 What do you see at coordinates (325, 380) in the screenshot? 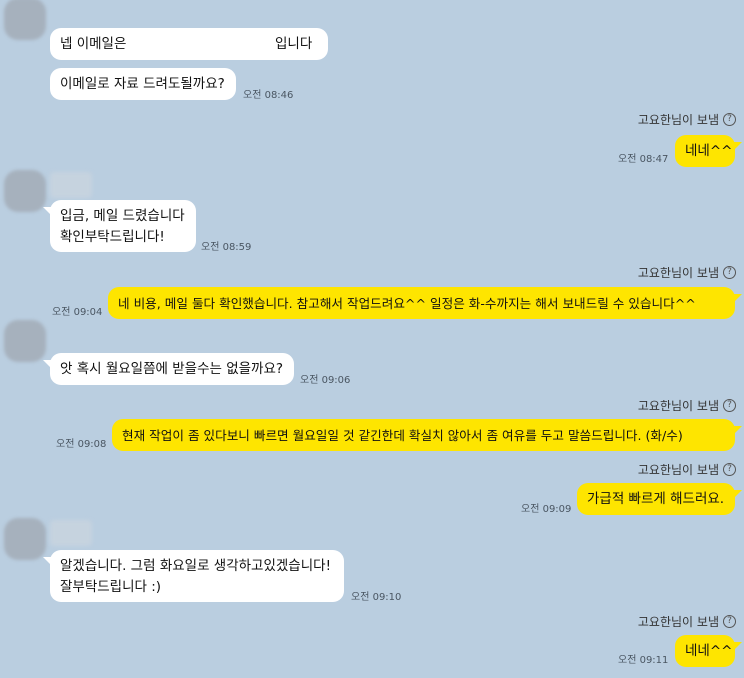
I see `message-time: 오전 09:06` at bounding box center [325, 380].